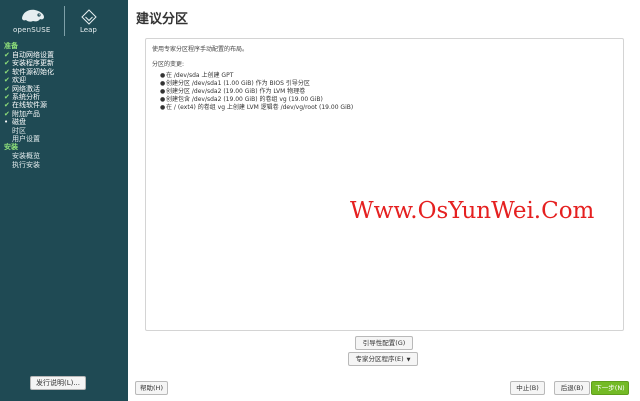  I want to click on expert-partitioner-button: 专家分区程序(E) ▼, so click(383, 359).